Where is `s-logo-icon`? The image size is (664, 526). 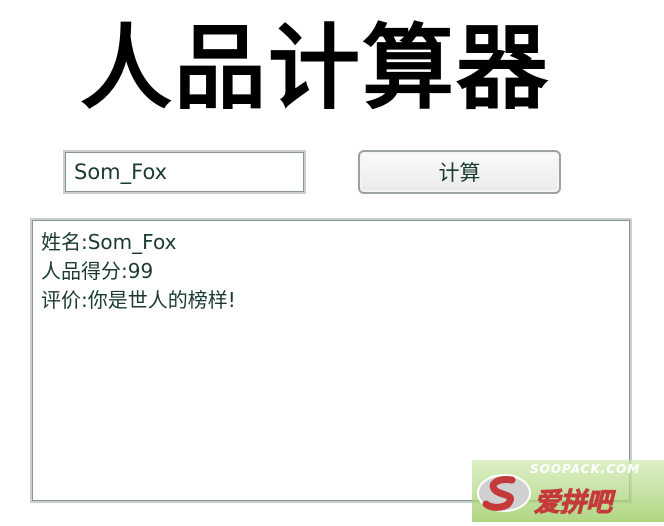 s-logo-icon is located at coordinates (504, 493).